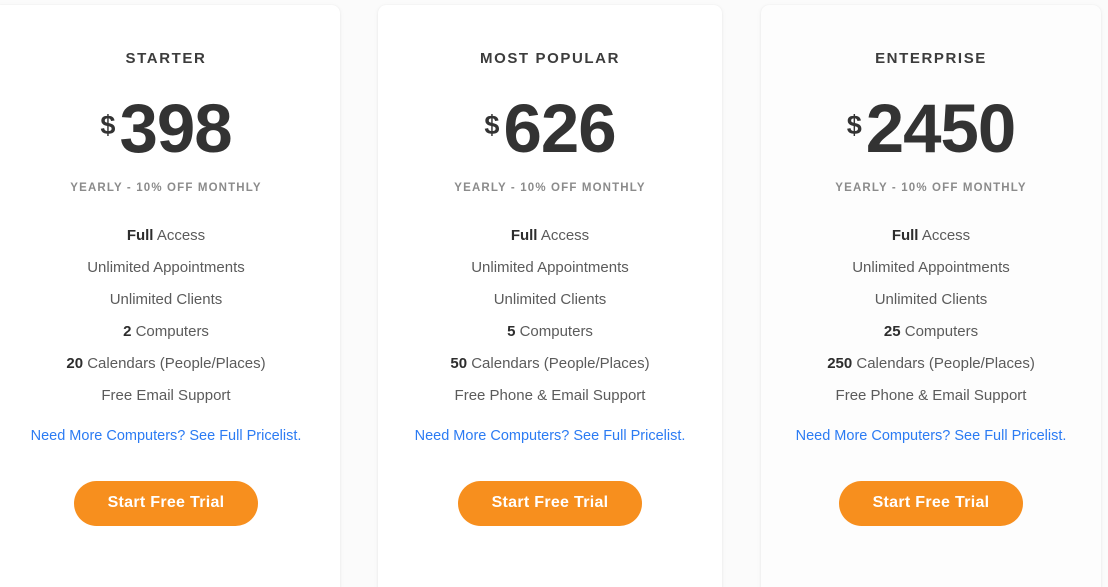  I want to click on list-item: 2 Computers, so click(170, 331).